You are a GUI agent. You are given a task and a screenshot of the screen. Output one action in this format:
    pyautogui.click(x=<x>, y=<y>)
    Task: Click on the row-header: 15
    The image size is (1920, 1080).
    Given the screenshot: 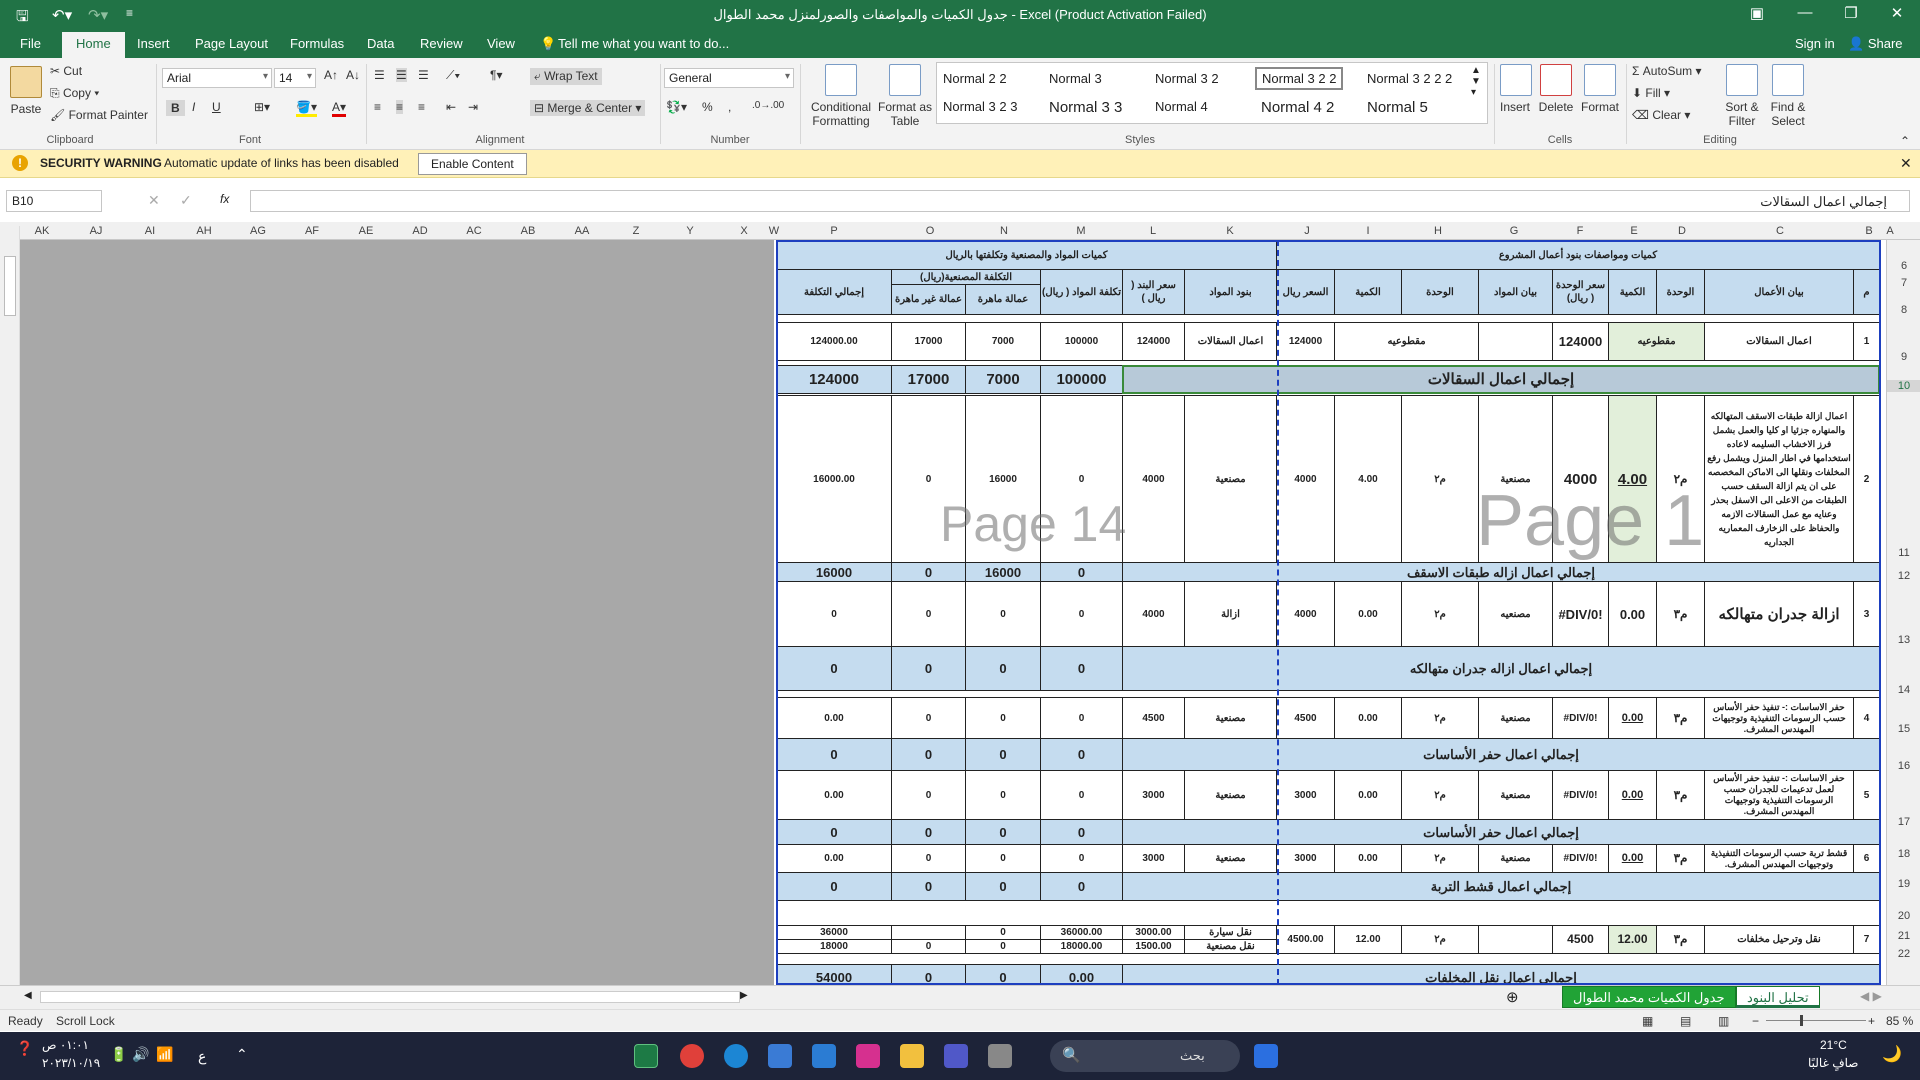 What is the action you would take?
    pyautogui.click(x=1903, y=729)
    